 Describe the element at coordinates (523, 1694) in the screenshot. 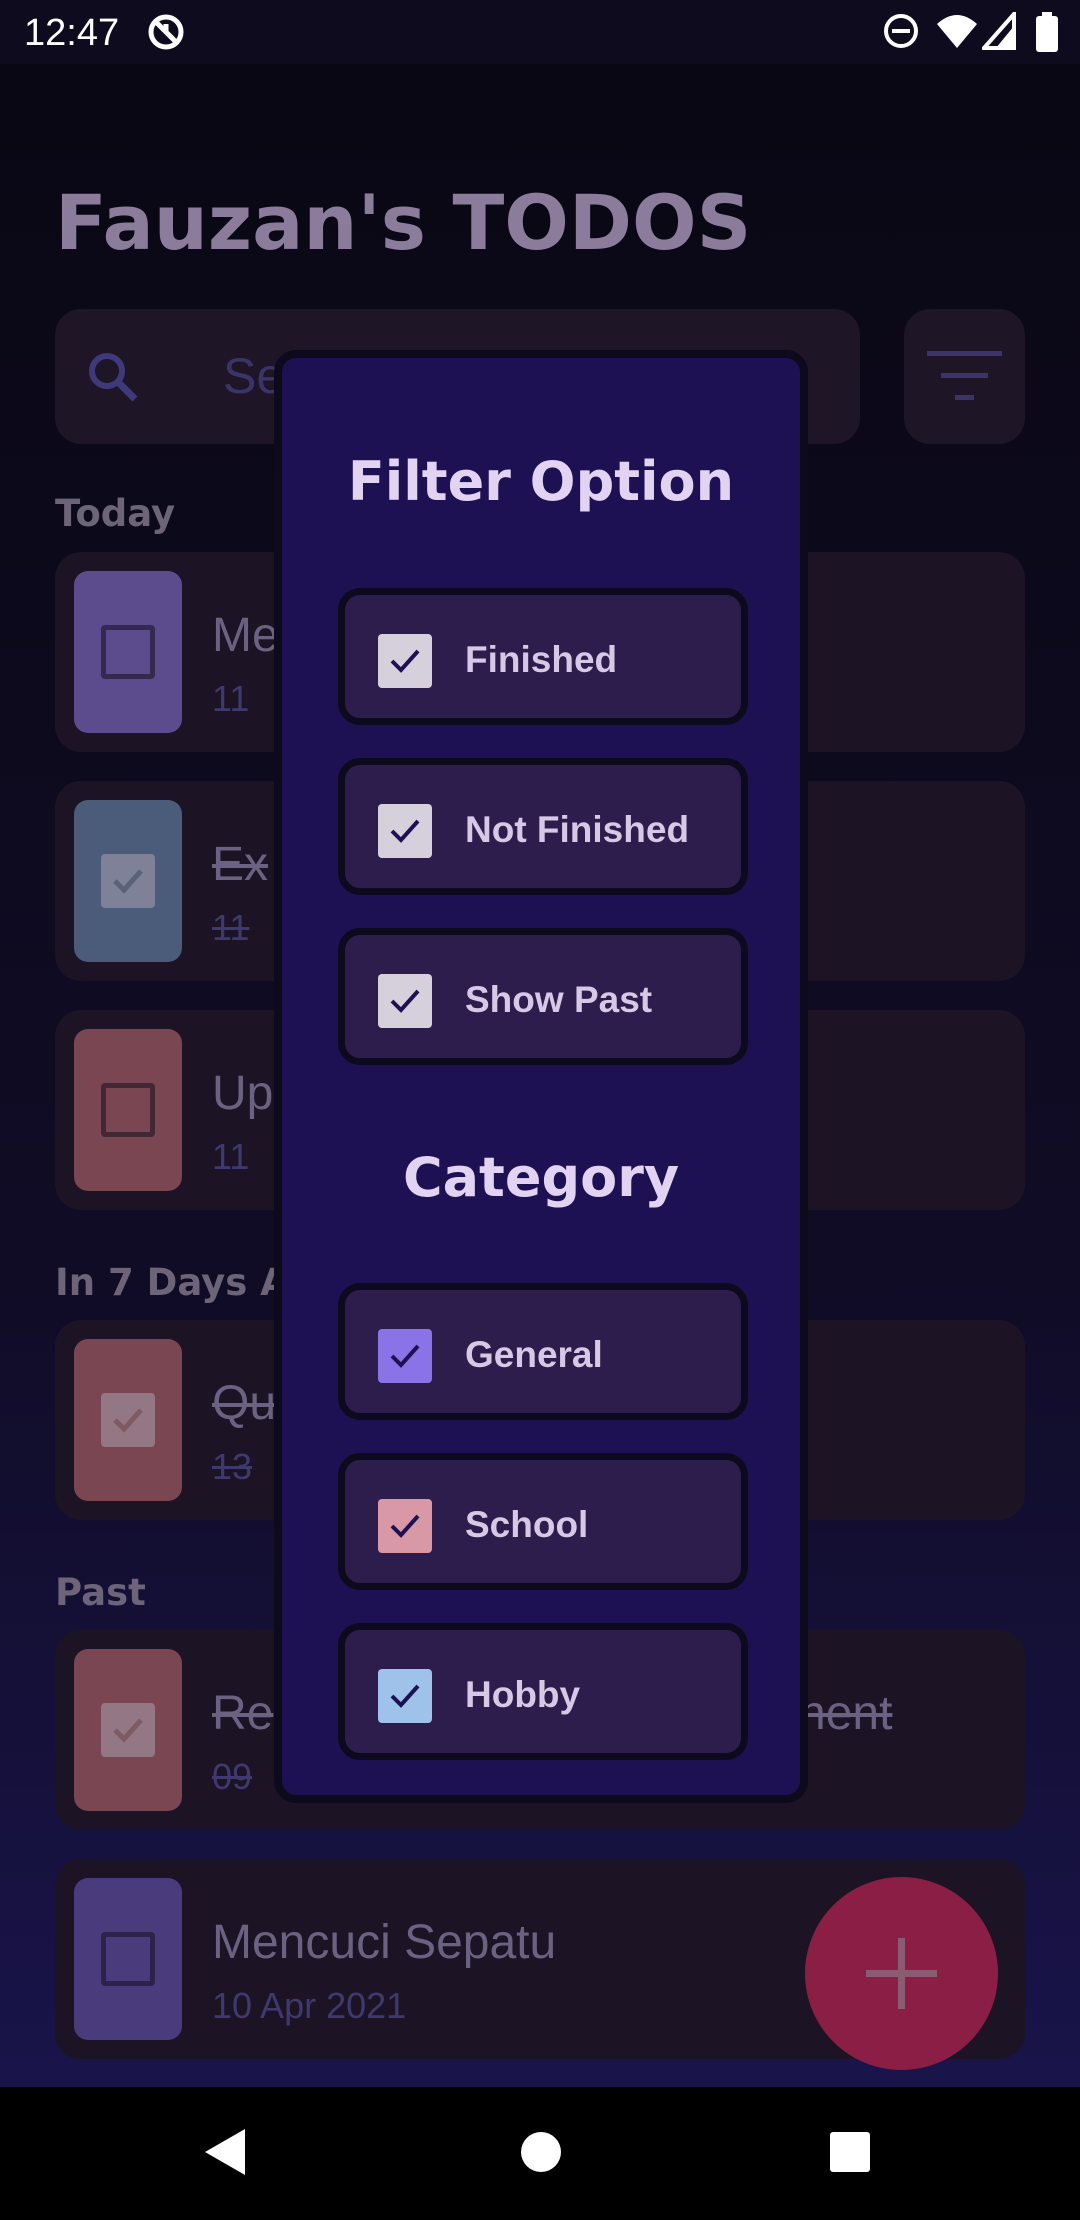

I see `category-label: Hobby` at that location.